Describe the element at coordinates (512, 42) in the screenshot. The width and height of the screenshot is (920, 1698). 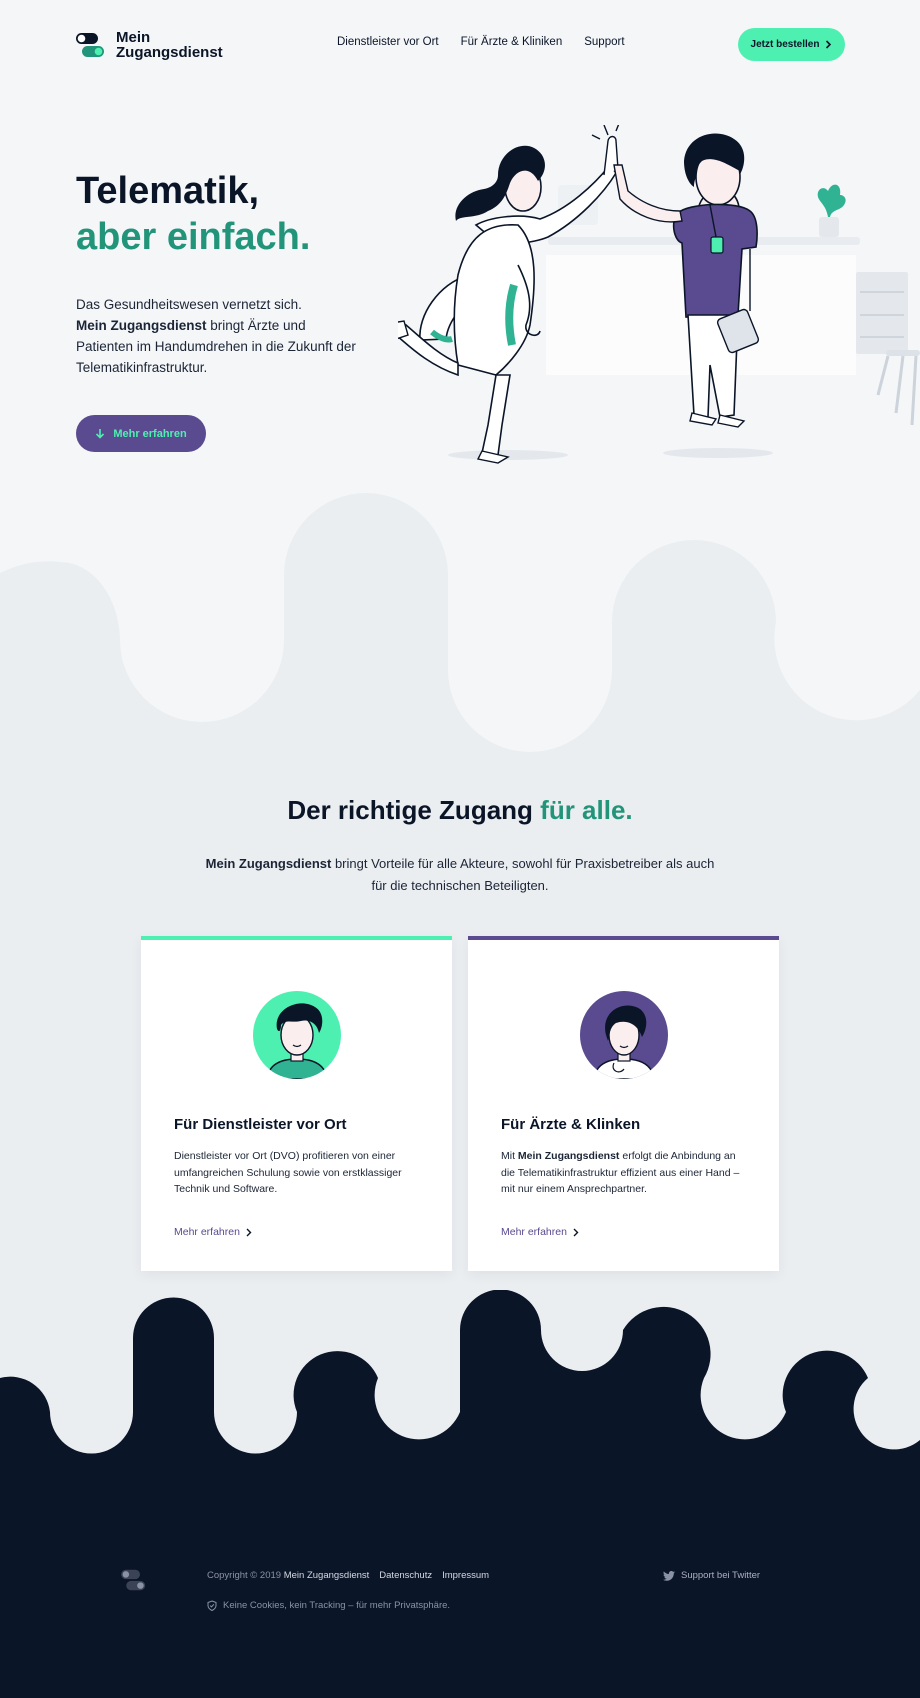
I see `nav-item-aerzte-kliniken: Für Ärzte & Kliniken` at that location.